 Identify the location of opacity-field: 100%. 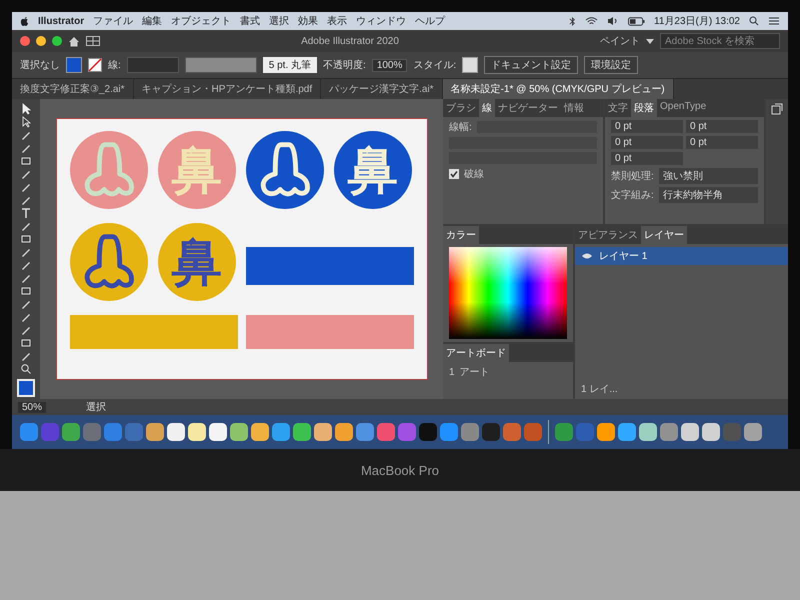
(390, 65).